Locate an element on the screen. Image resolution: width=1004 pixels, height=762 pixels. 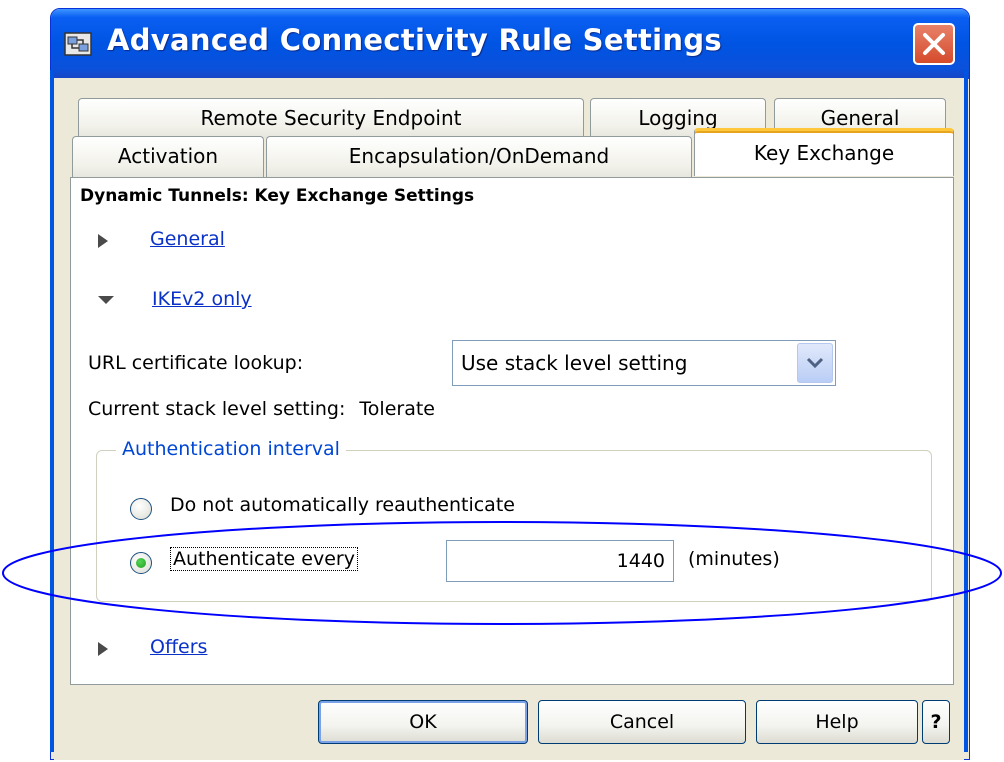
tab-key-exchange: Key Exchange is located at coordinates (824, 152).